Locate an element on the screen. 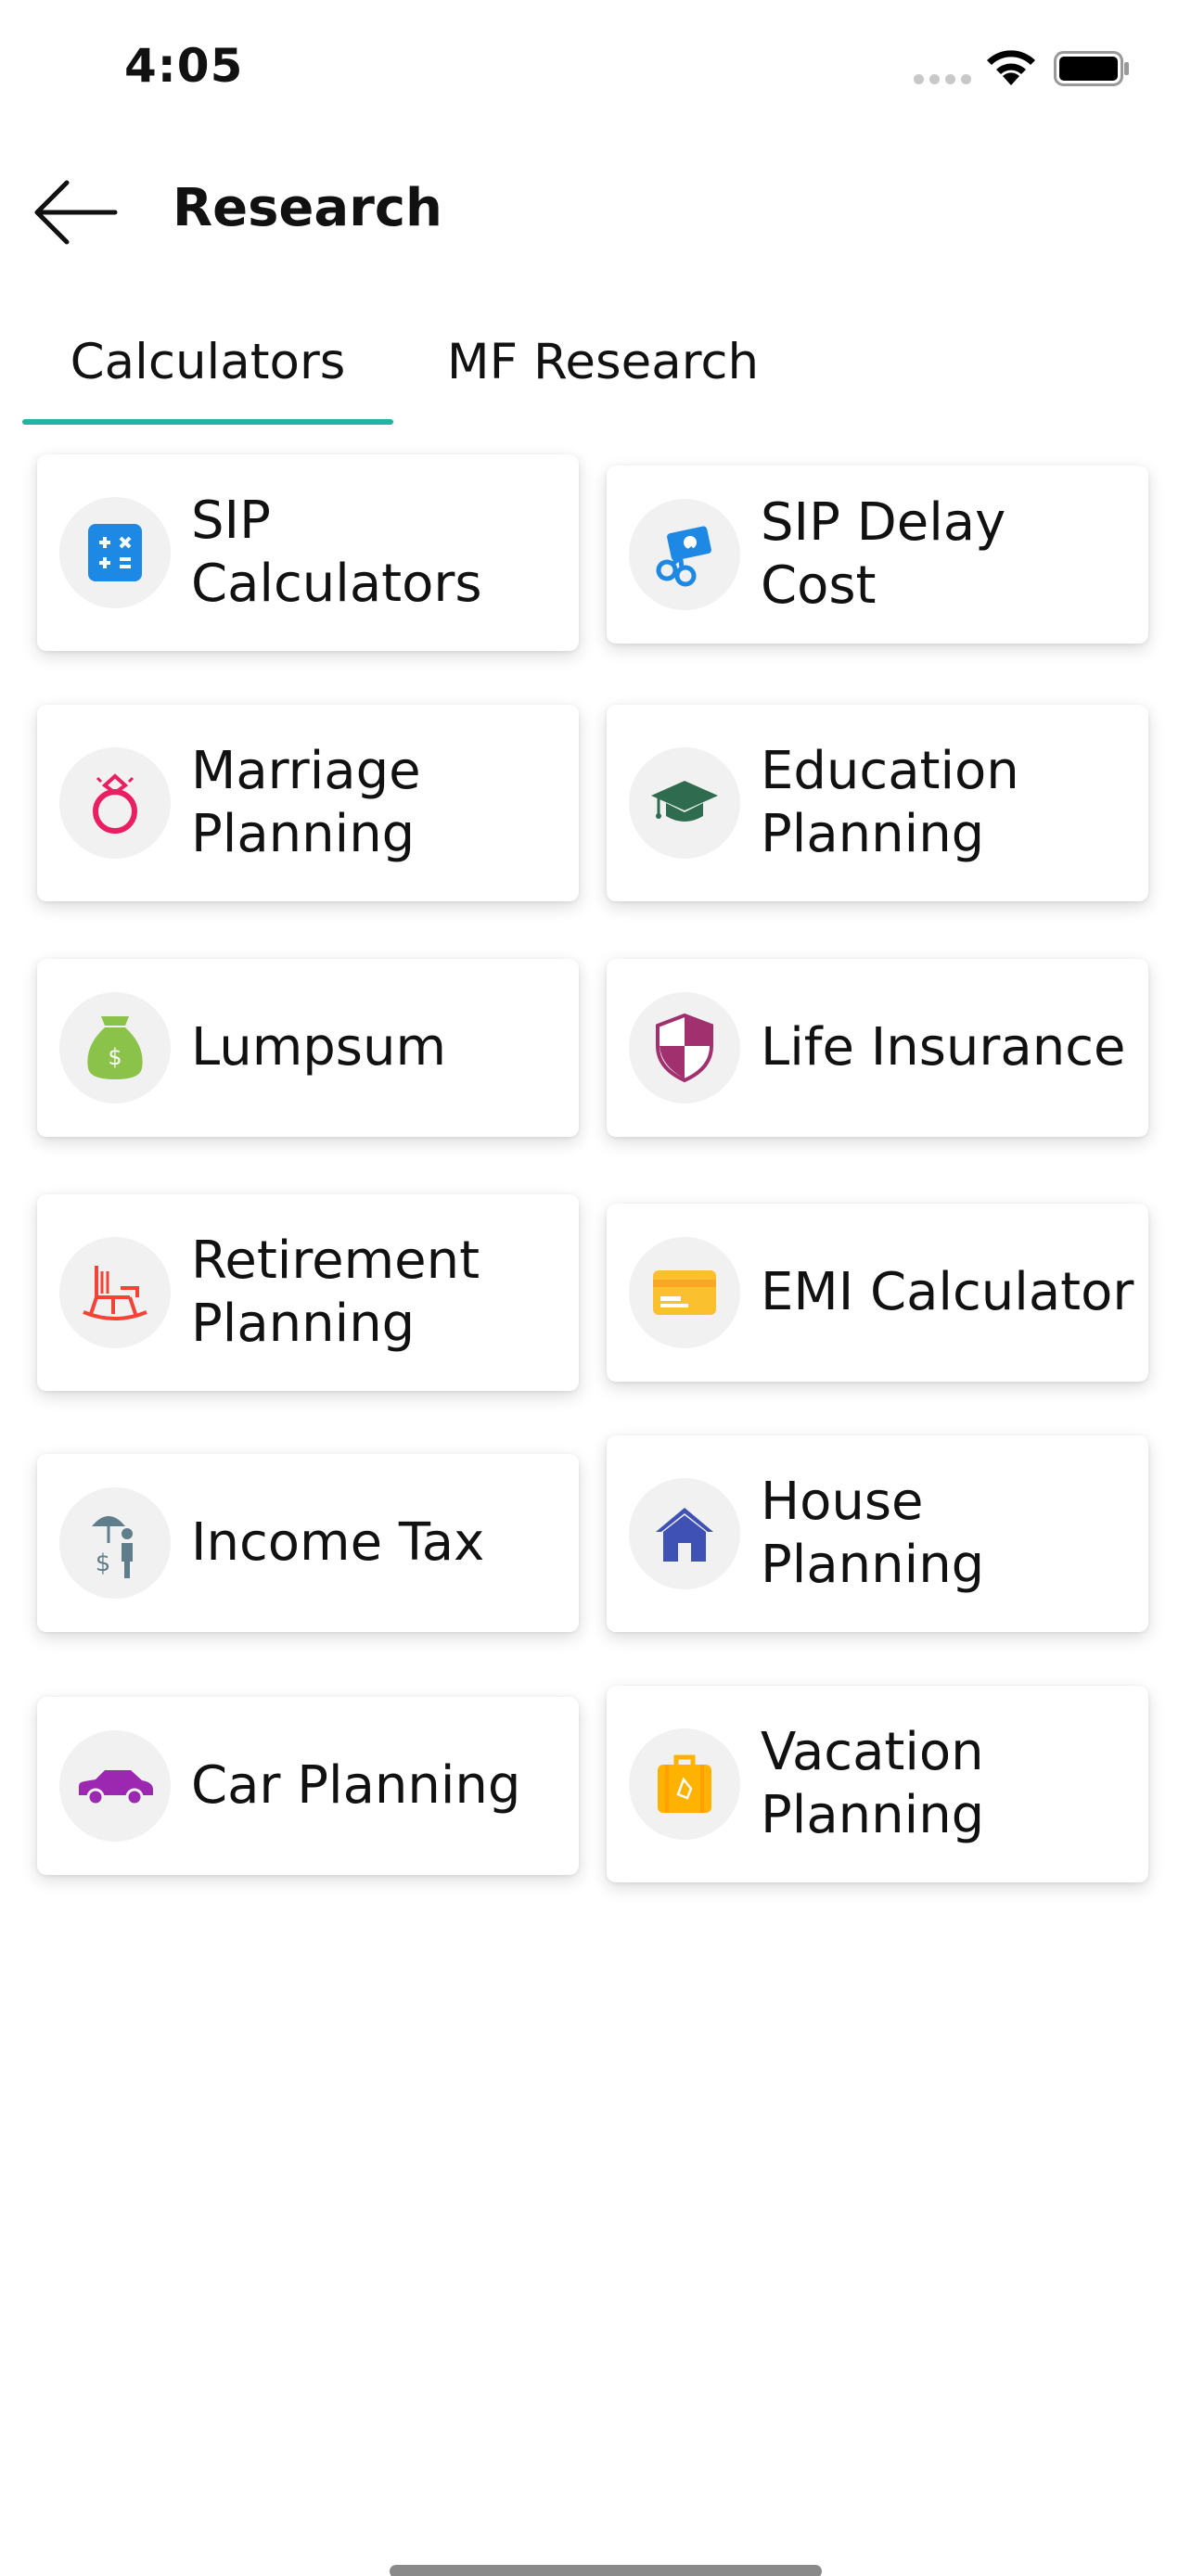 The image size is (1191, 2576). car-icon is located at coordinates (116, 1788).